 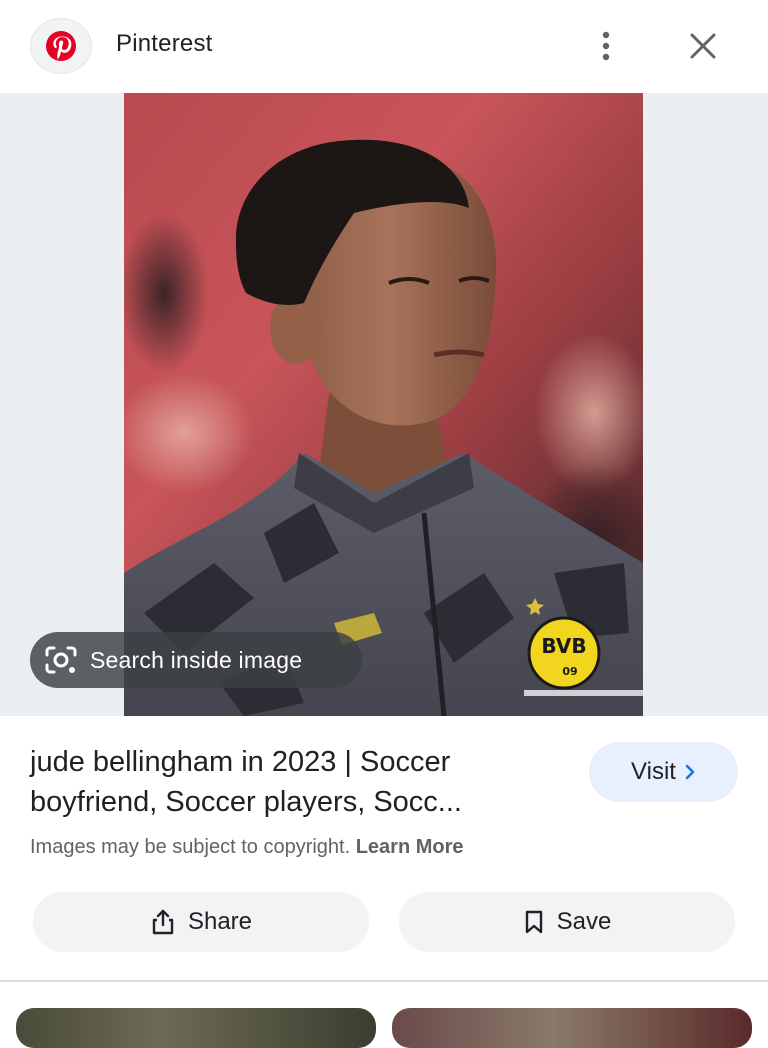 I want to click on svg-text: BVB, so click(x=563, y=646).